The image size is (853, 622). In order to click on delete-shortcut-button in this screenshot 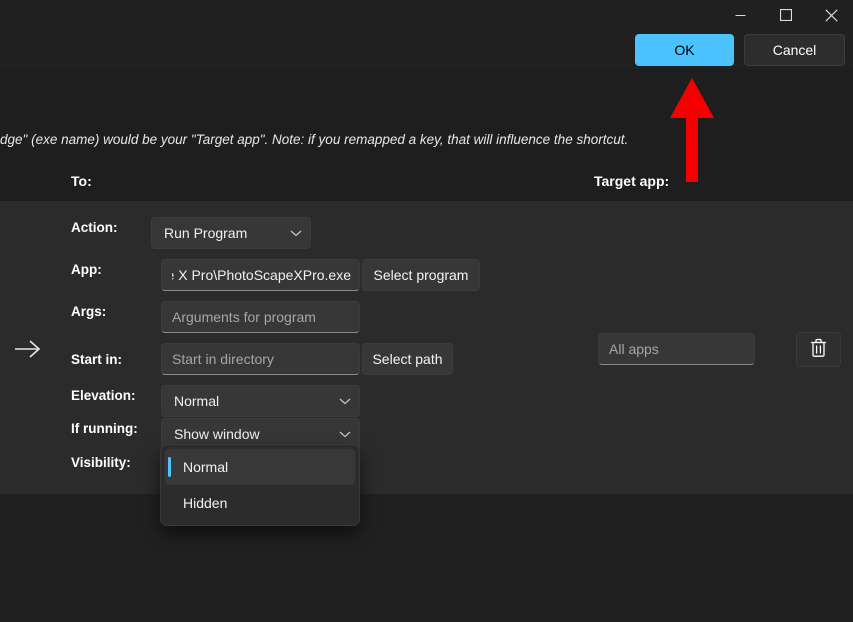, I will do `click(818, 349)`.